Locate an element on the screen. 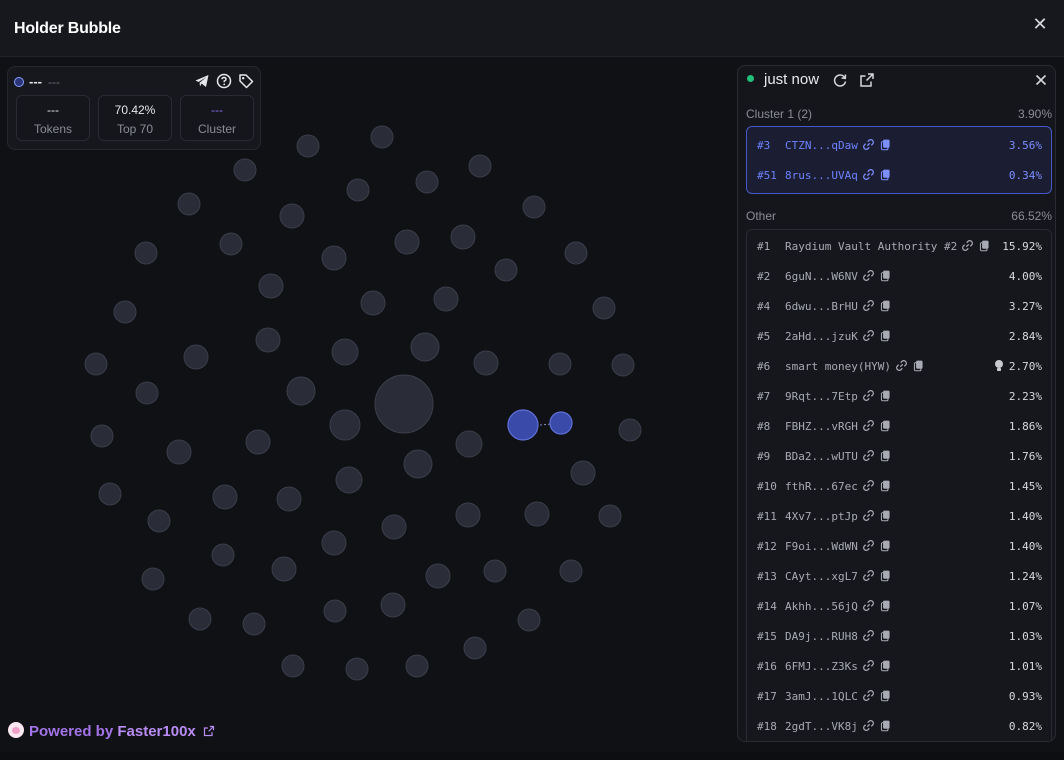 This screenshot has width=1064, height=760. holder-address: 4Xv7...ptJp is located at coordinates (821, 516).